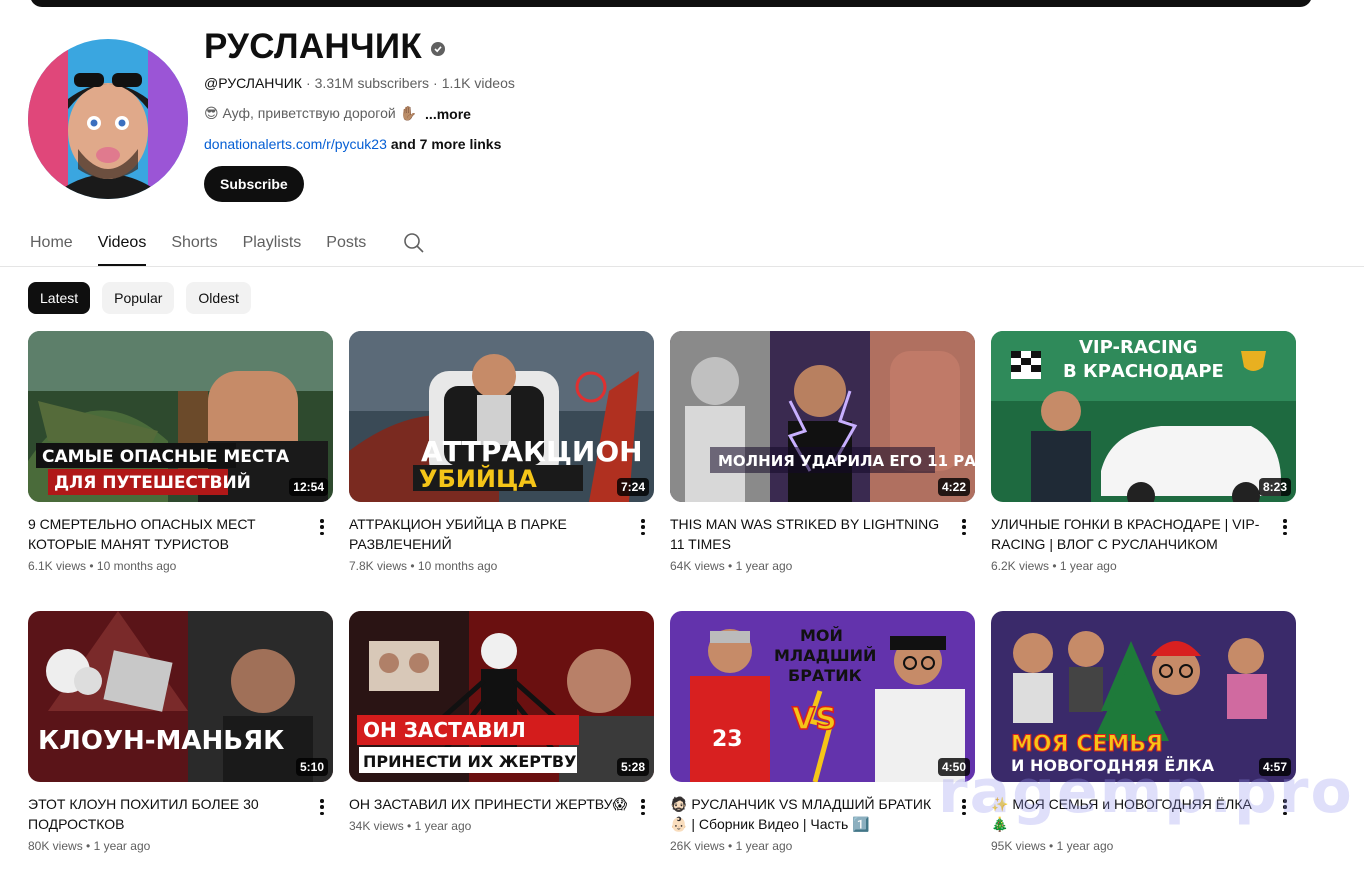 This screenshot has height=869, width=1364. What do you see at coordinates (311, 113) in the screenshot?
I see `description-text: 😎 Ауф, приветствую дорогой ✋🏽` at bounding box center [311, 113].